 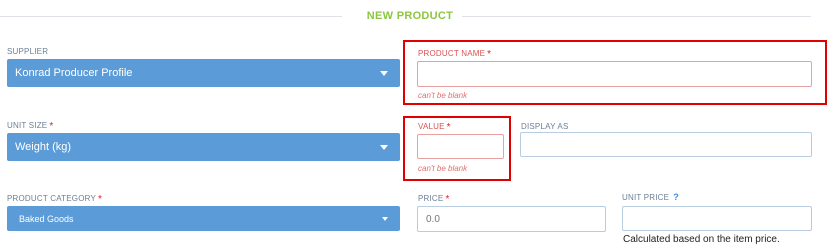 What do you see at coordinates (455, 54) in the screenshot?
I see `product-name-label: PRODUCT NAME *` at bounding box center [455, 54].